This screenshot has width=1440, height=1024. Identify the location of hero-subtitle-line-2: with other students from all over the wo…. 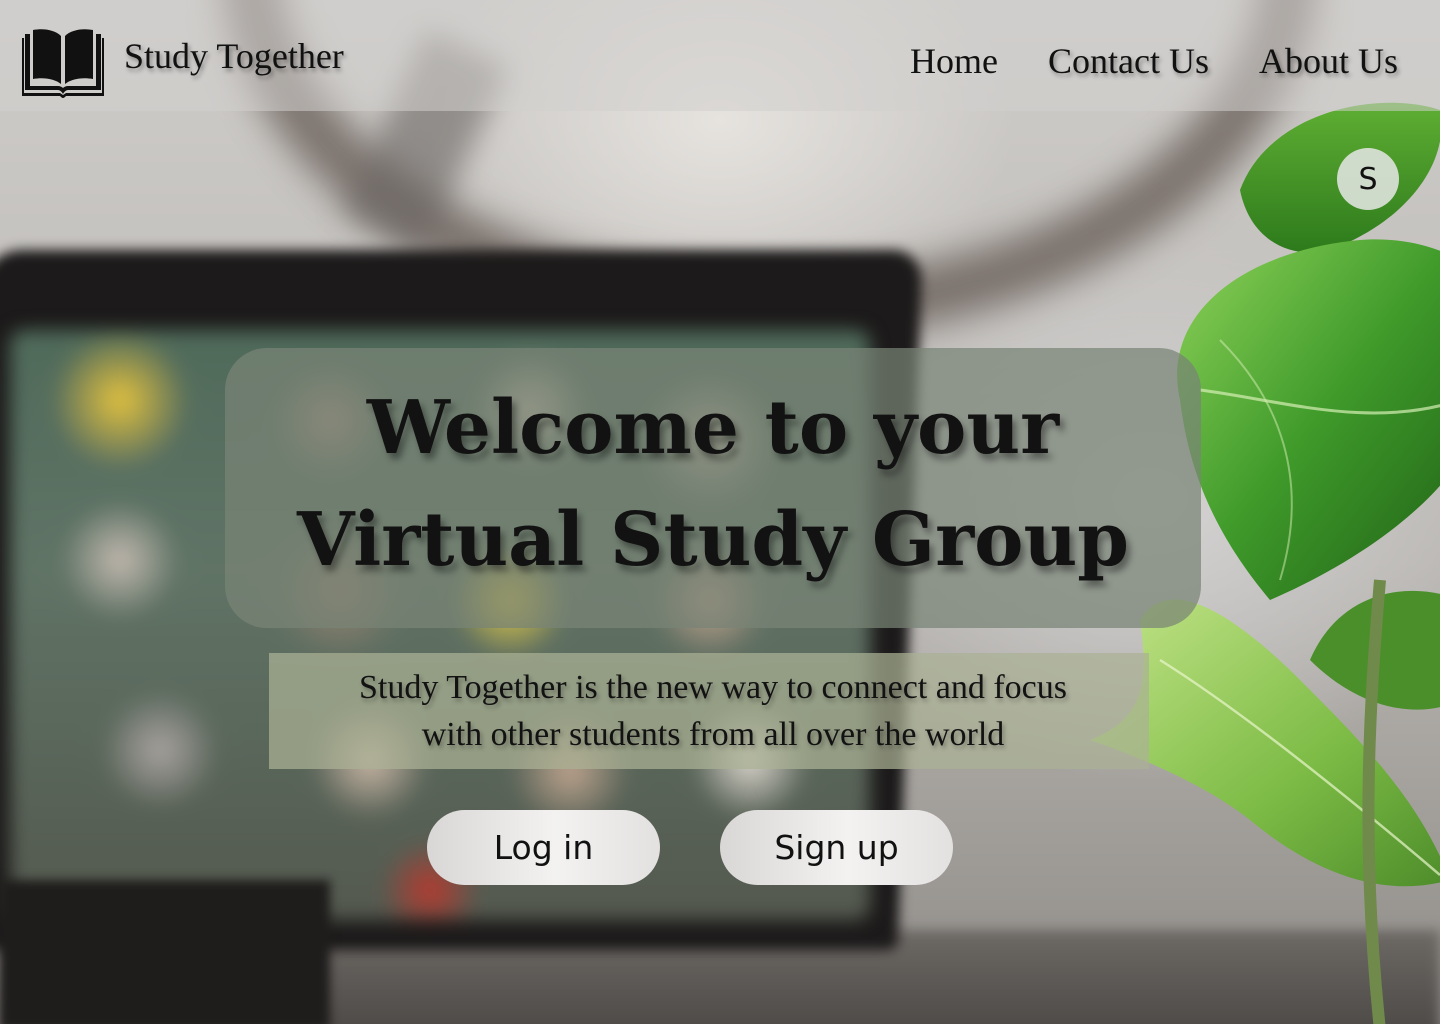
(713, 734).